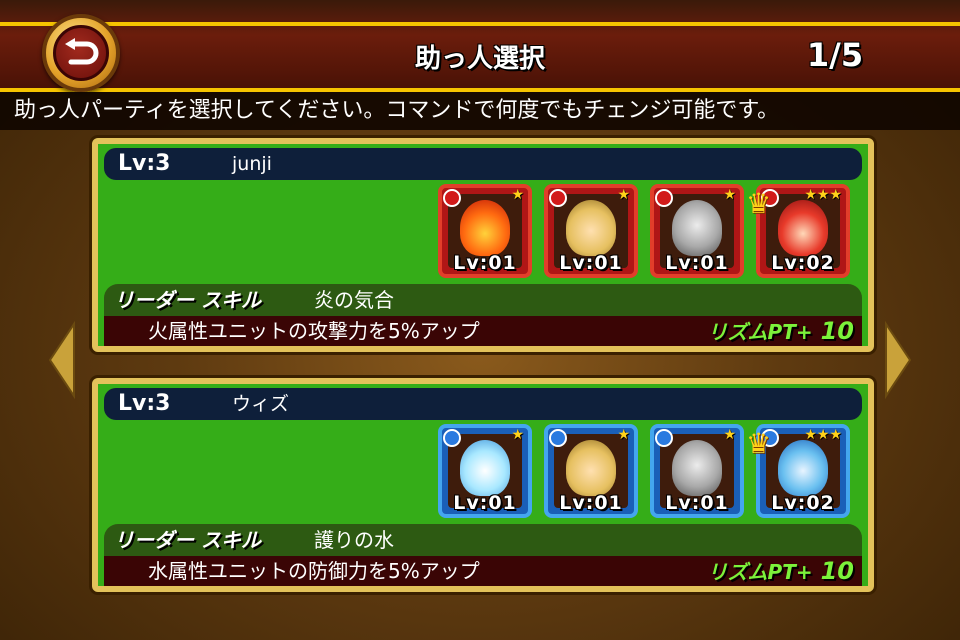  What do you see at coordinates (483, 404) in the screenshot?
I see `party-header: Lv:3 ウィズ` at bounding box center [483, 404].